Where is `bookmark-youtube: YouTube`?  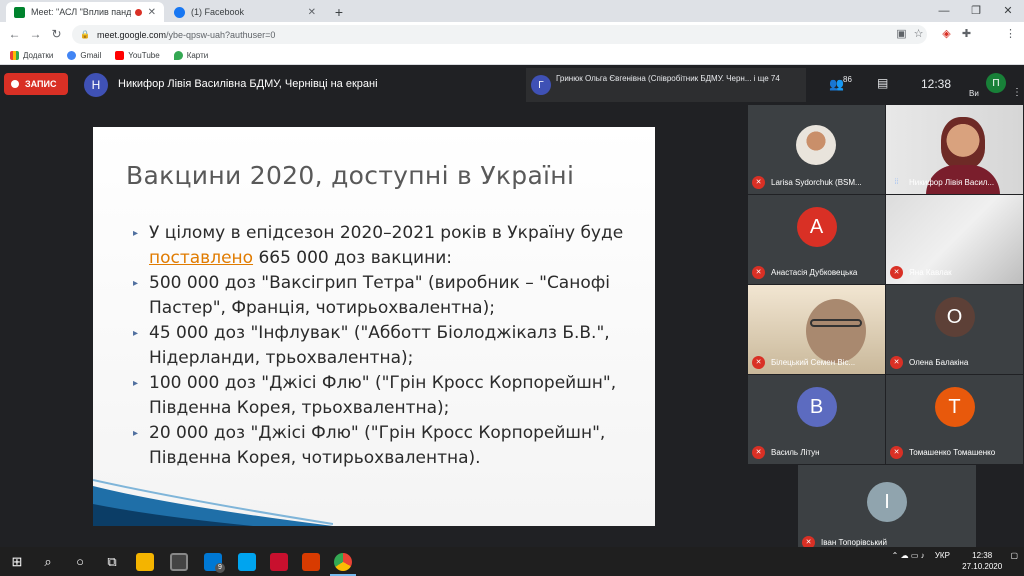 bookmark-youtube: YouTube is located at coordinates (137, 55).